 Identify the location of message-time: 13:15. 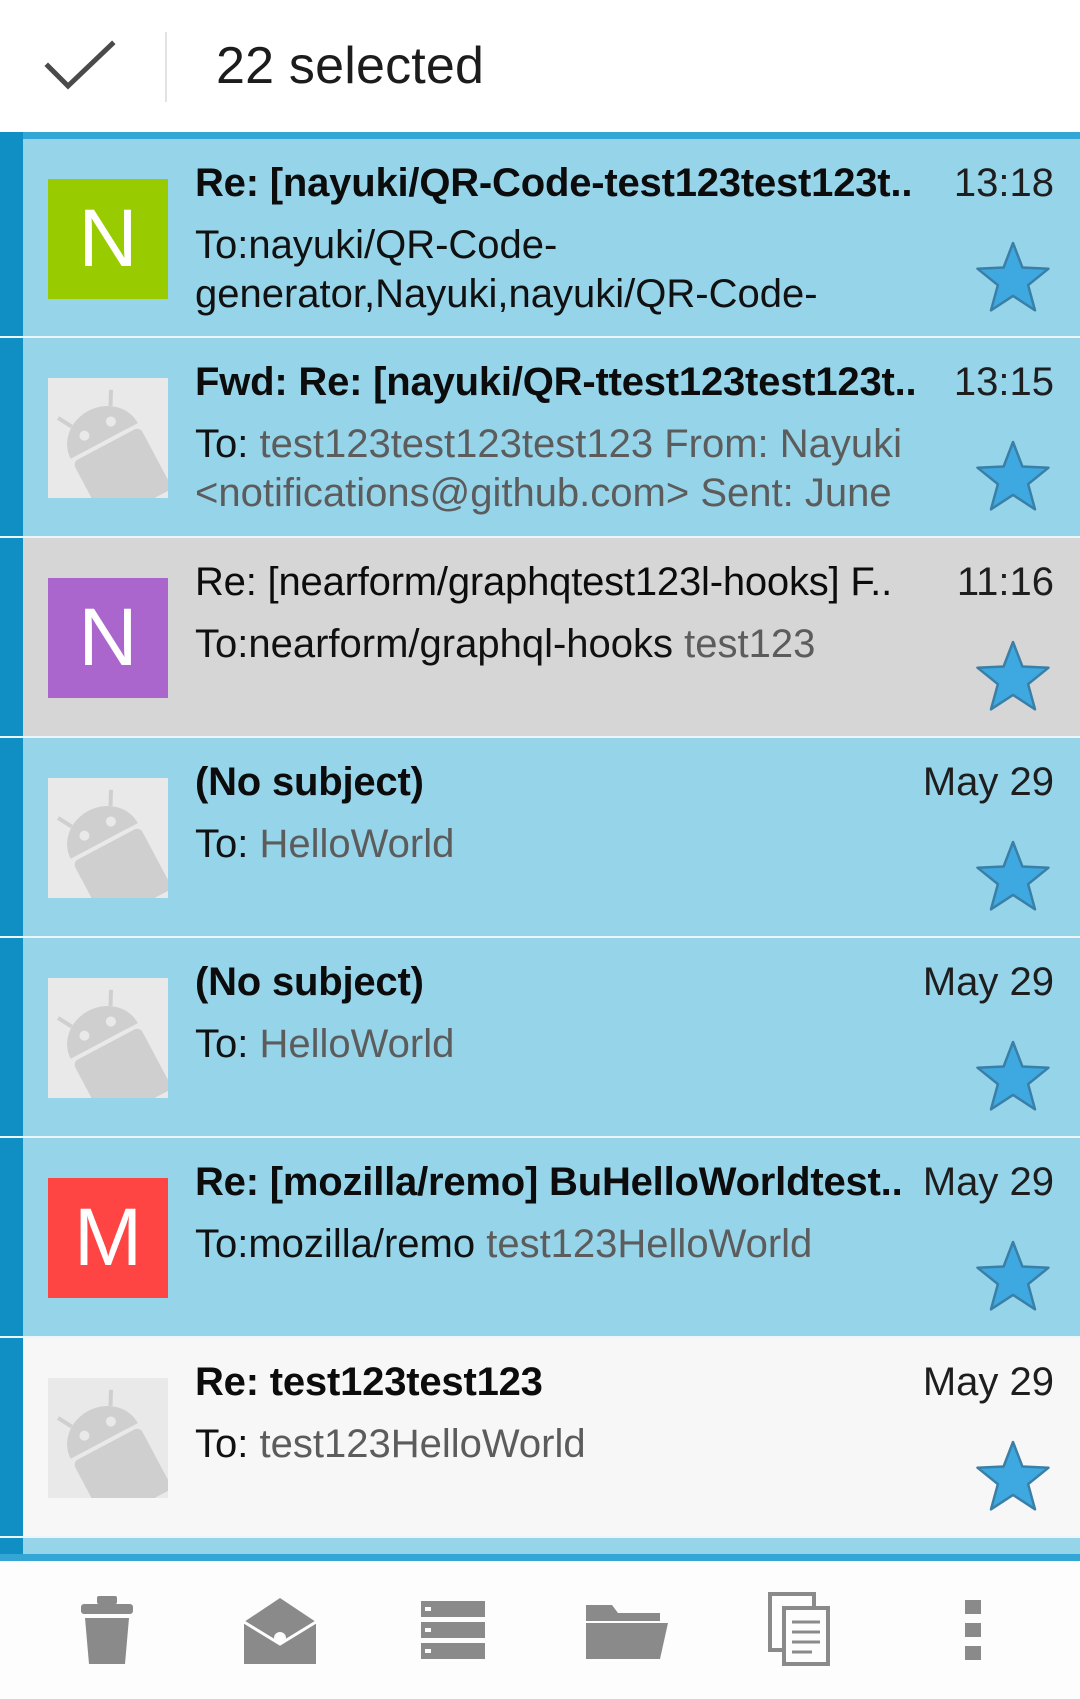
(1003, 382).